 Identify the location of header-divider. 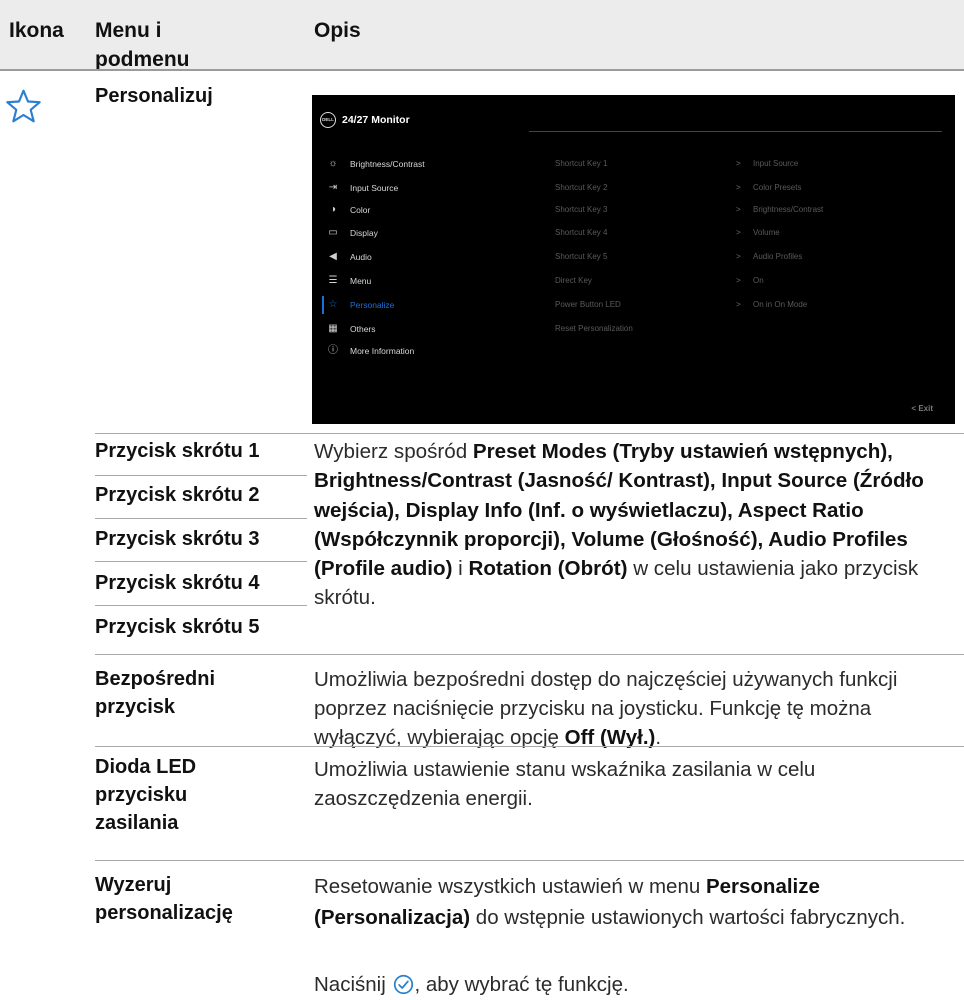
(482, 70).